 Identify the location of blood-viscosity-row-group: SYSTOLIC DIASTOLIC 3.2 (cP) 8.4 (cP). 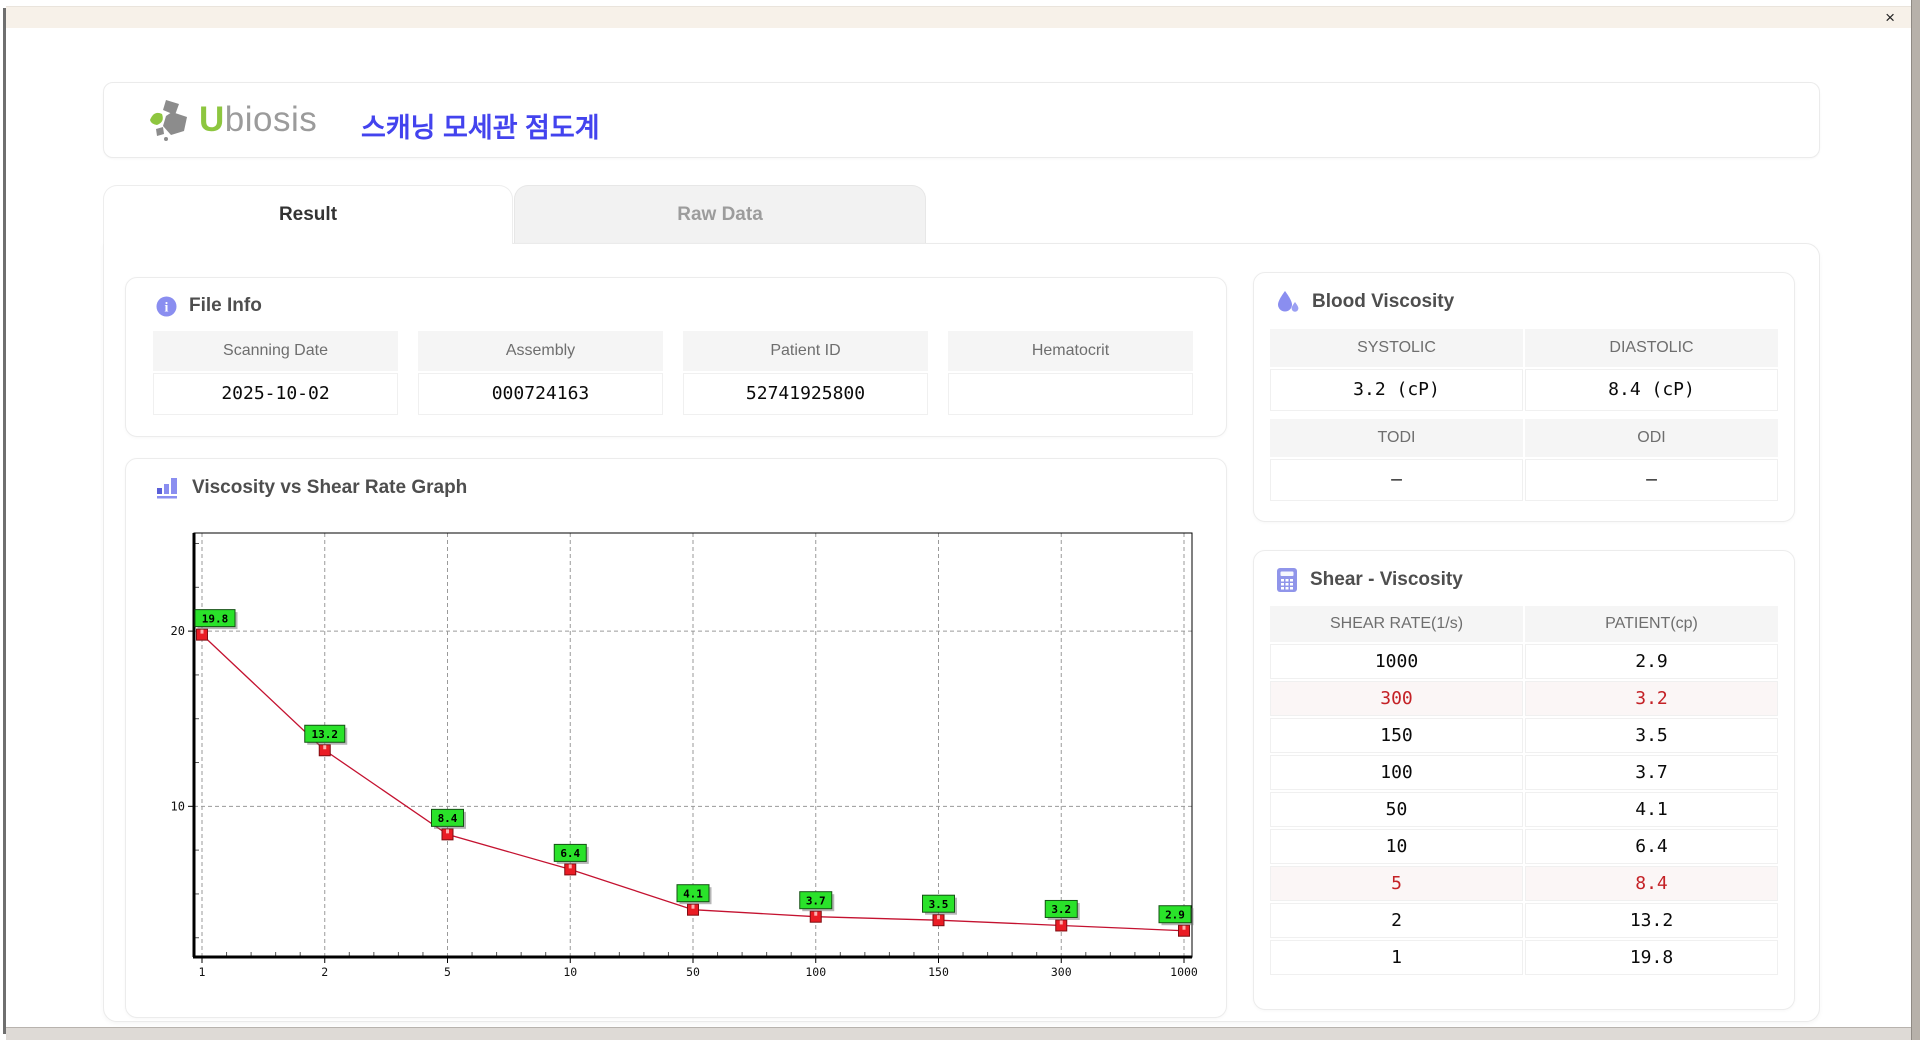
(1524, 370).